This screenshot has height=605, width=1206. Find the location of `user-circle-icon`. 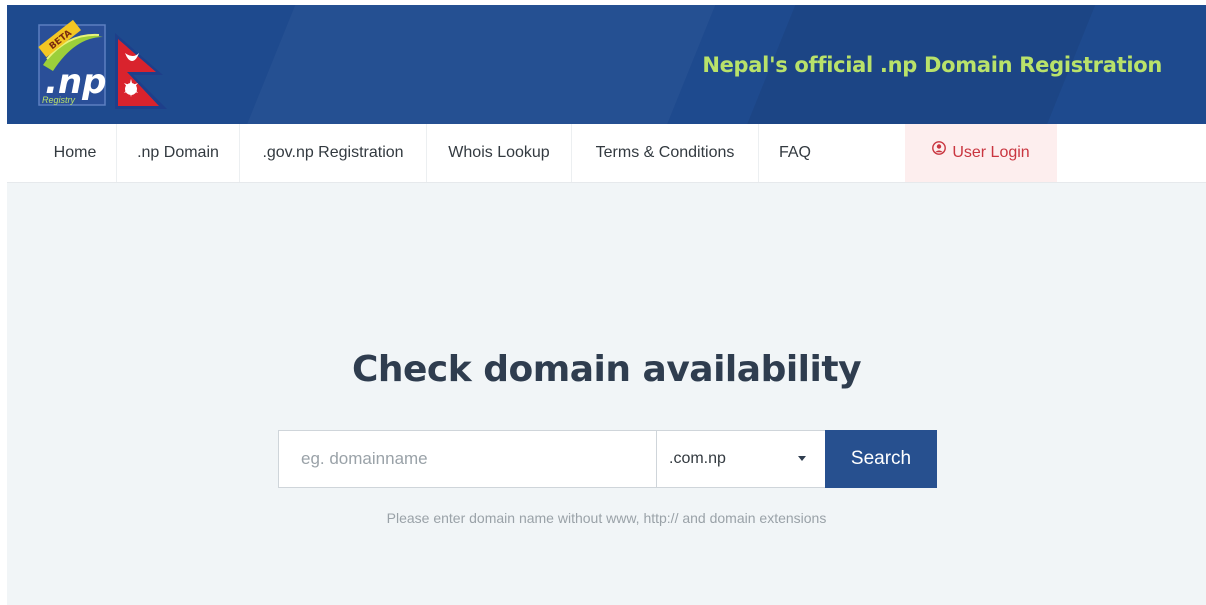

user-circle-icon is located at coordinates (939, 151).